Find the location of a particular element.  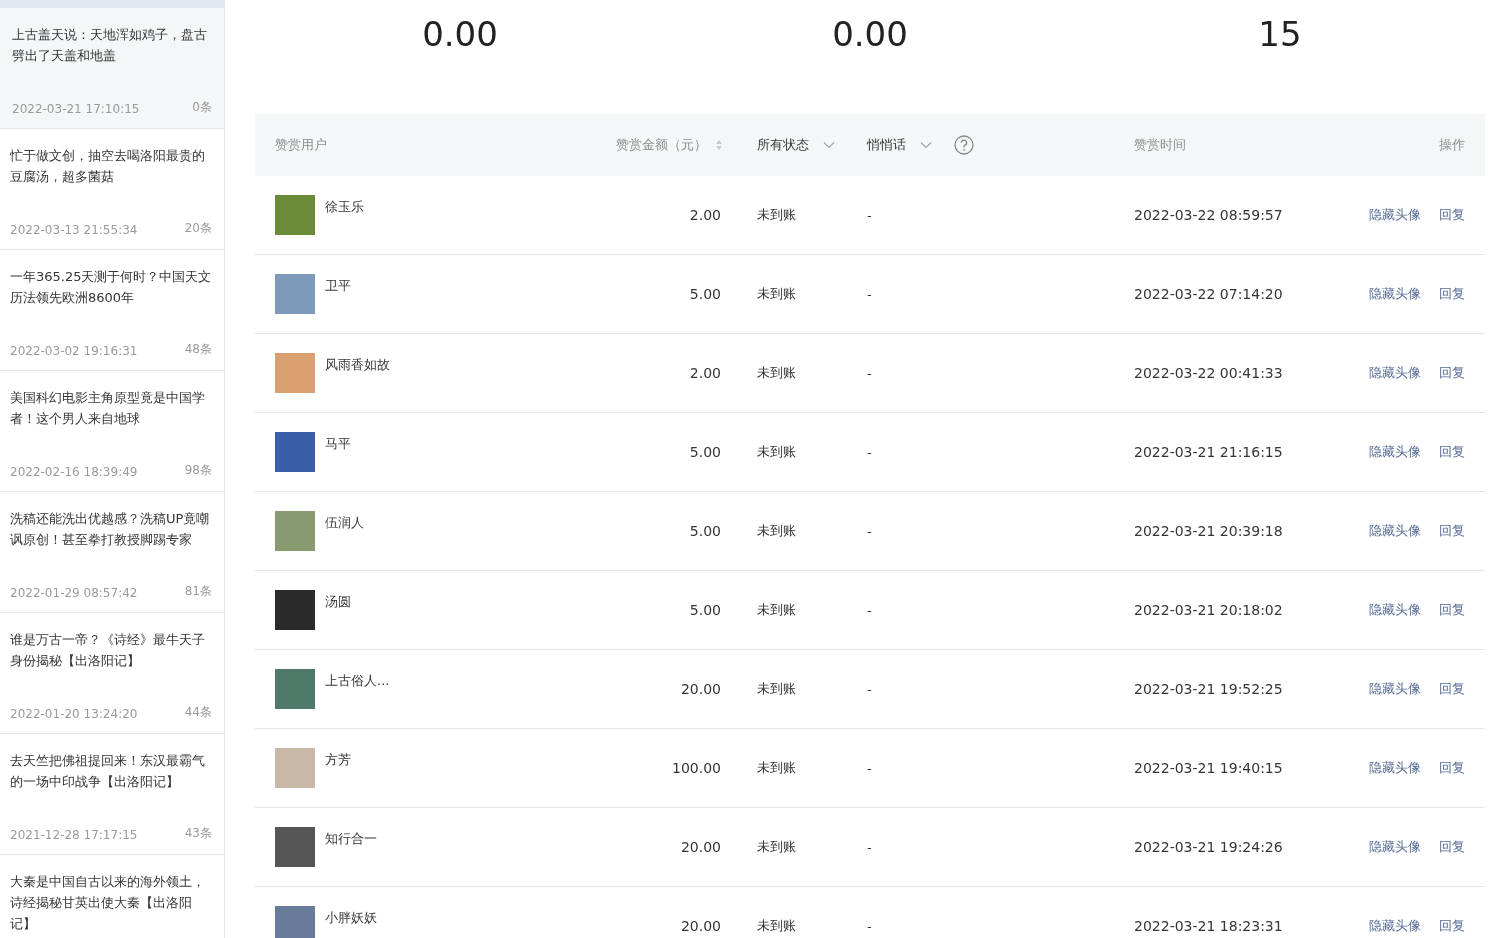

user-name: 伍润人 is located at coordinates (344, 523).